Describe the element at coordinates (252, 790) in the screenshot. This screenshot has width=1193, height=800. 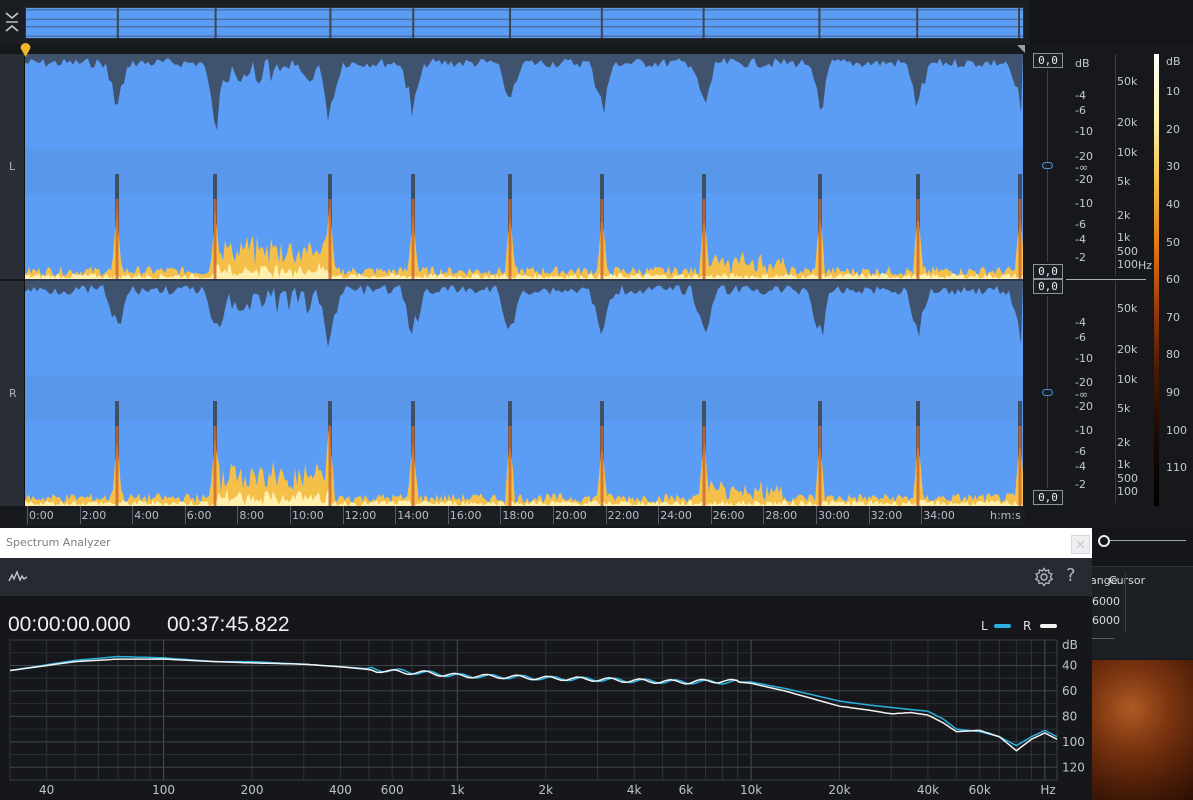
I see `x-tick-label: 200` at that location.